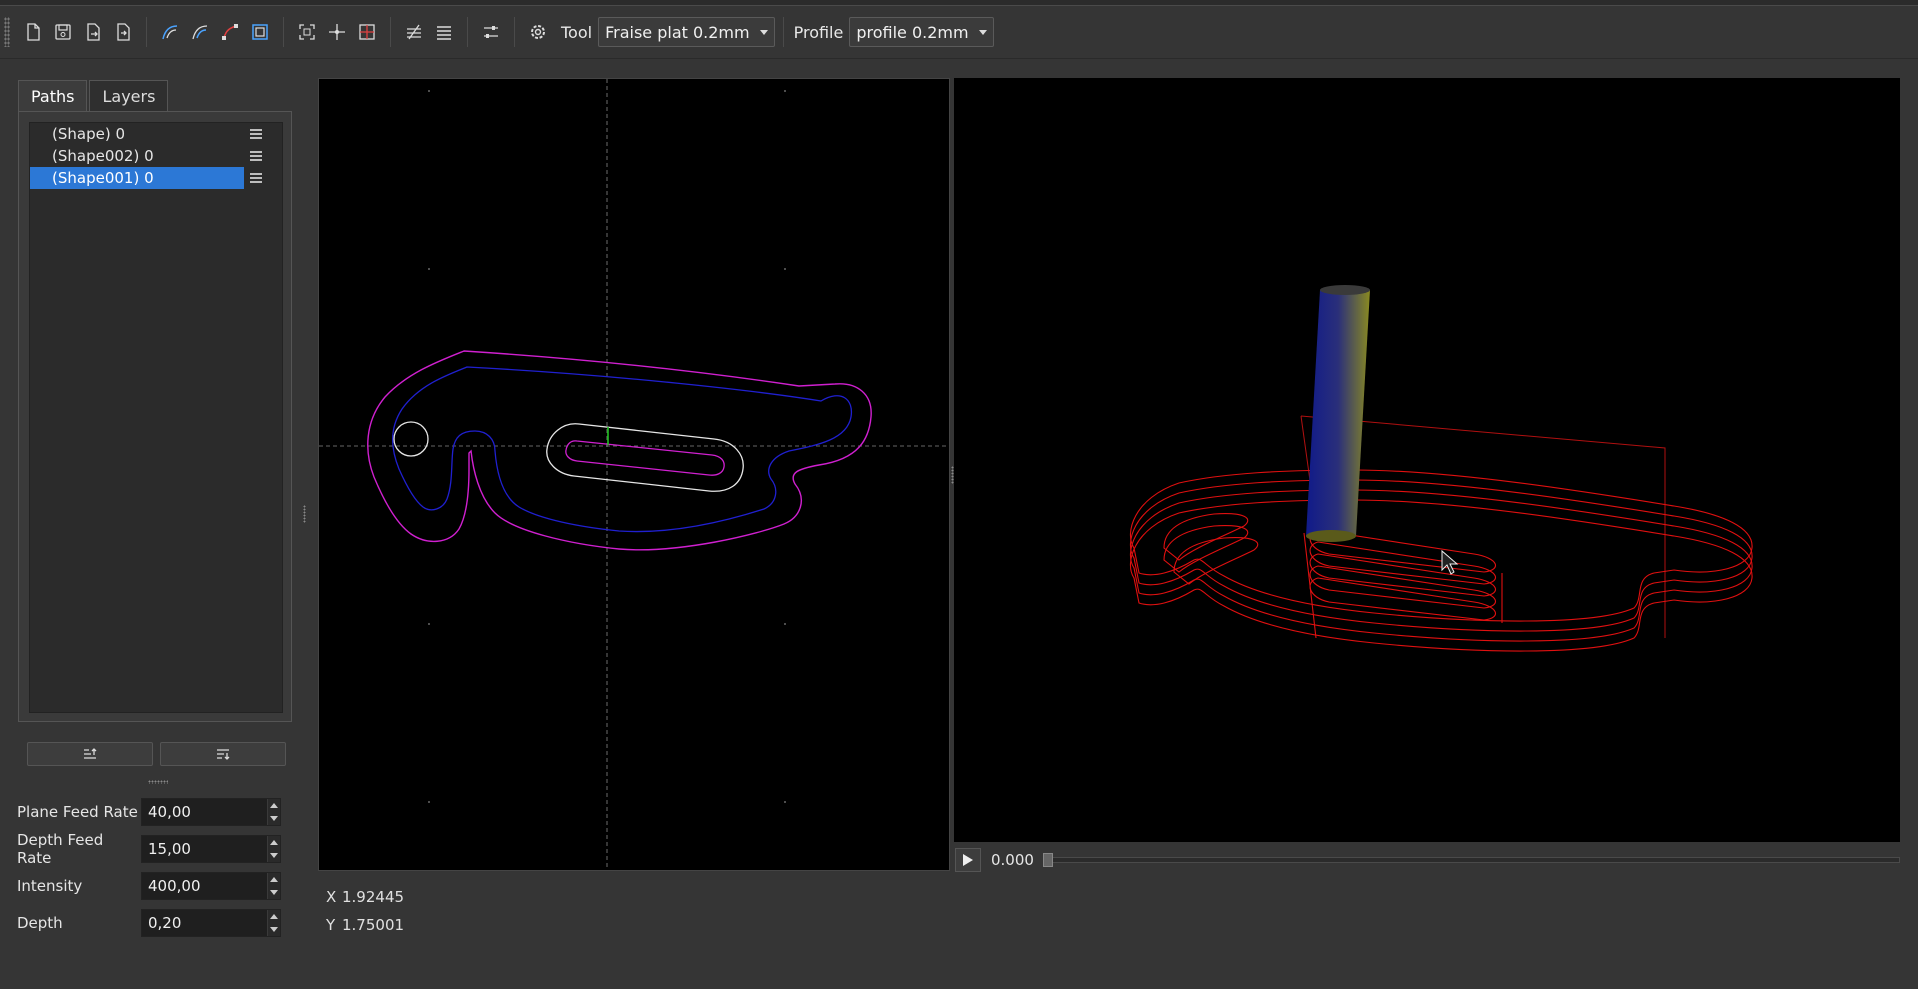 Image resolution: width=1918 pixels, height=989 pixels. Describe the element at coordinates (411, 439) in the screenshot. I see `hole-circle` at that location.